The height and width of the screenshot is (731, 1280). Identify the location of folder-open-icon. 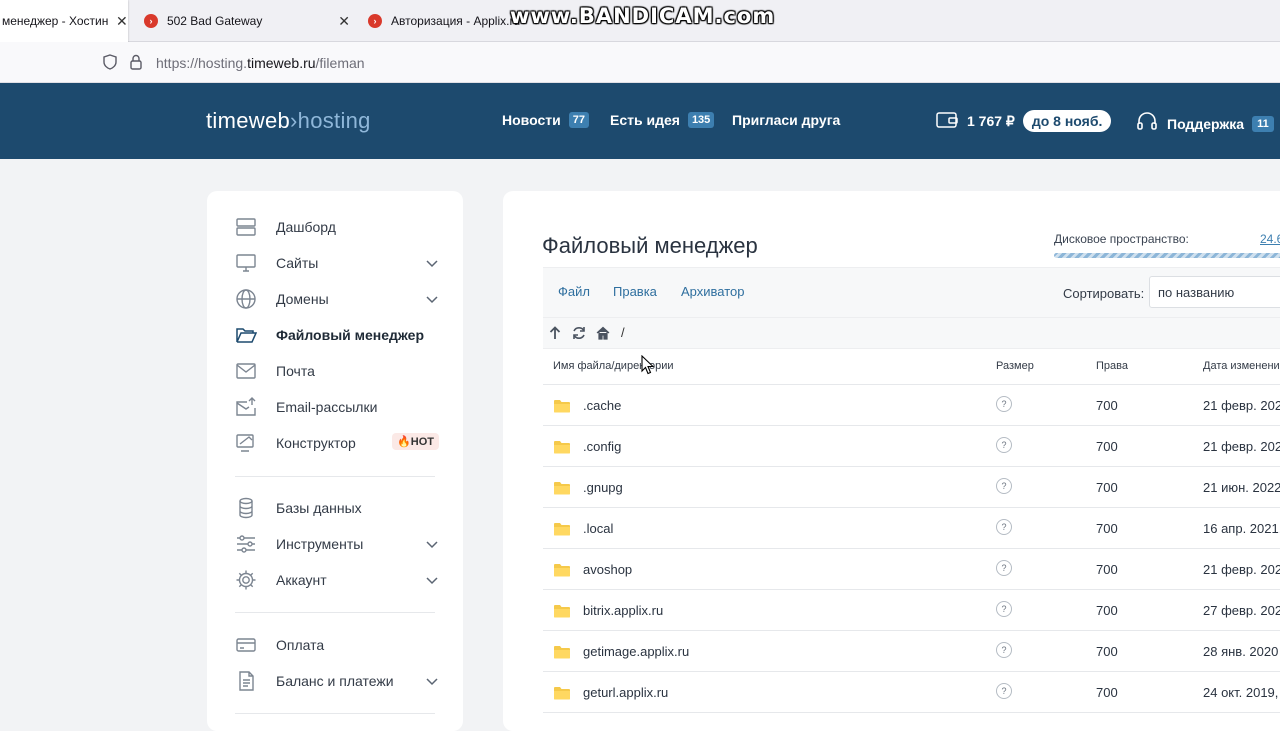
(246, 335).